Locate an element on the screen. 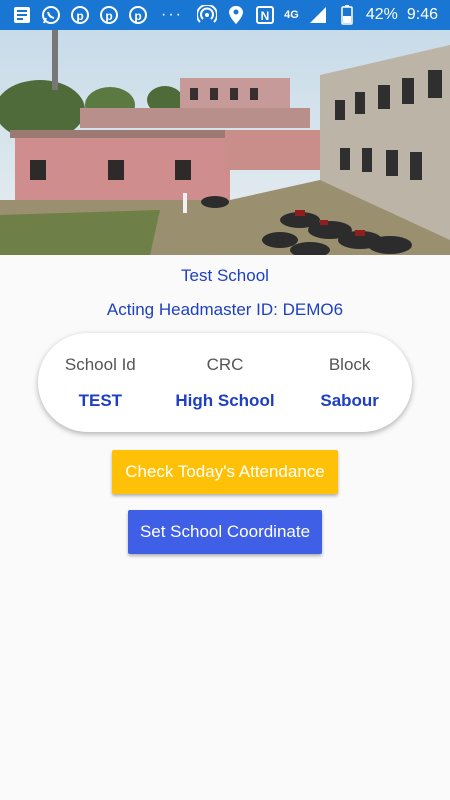 The image size is (450, 800). system-icons: N 4G 42% 9:46 is located at coordinates (323, 15).